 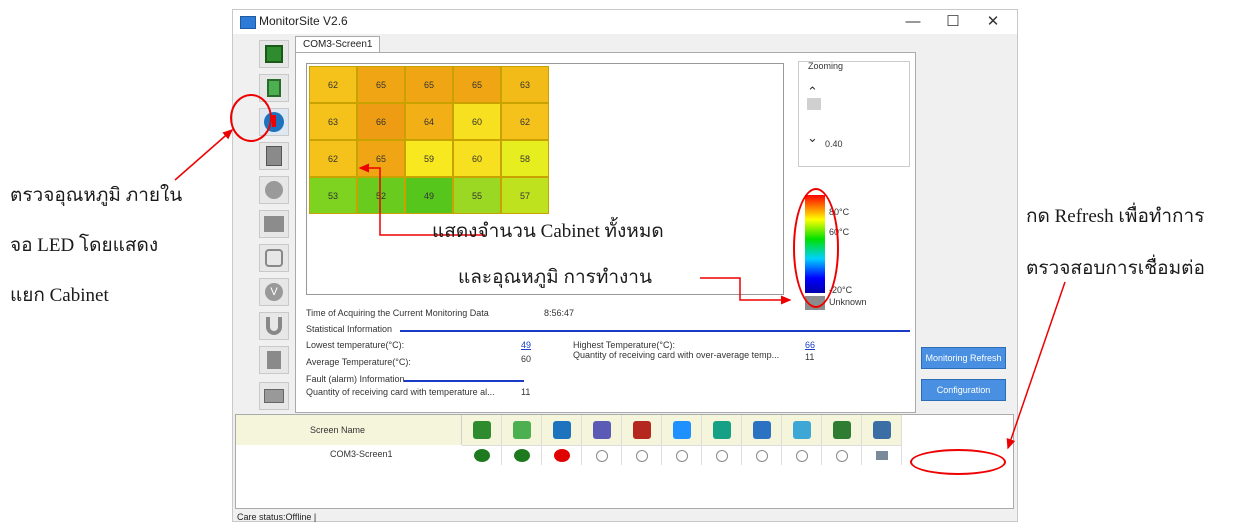 I want to click on arrow-right, so click(x=1036, y=365).